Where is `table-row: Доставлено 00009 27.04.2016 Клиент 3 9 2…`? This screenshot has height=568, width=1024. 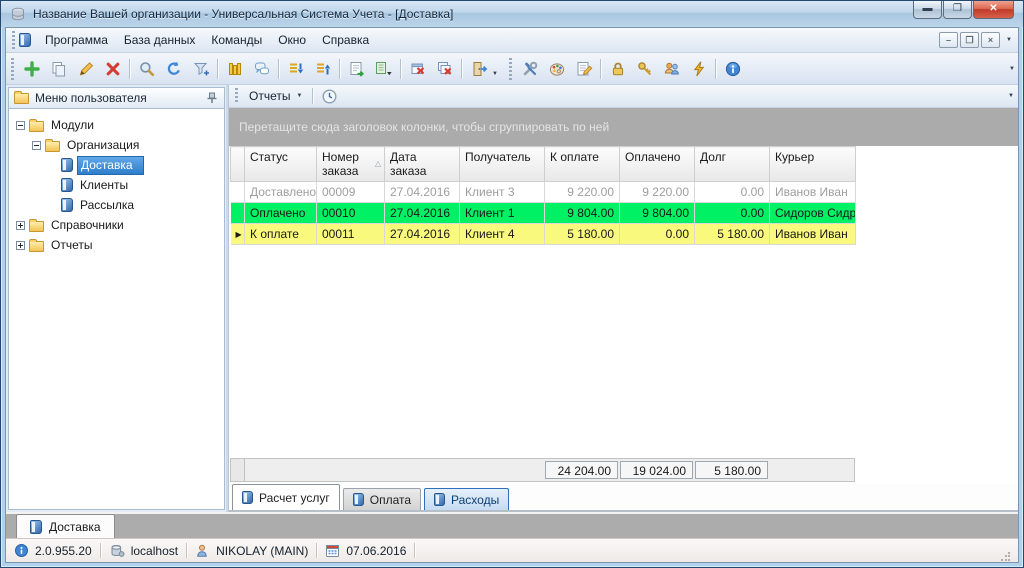
table-row: Доставлено 00009 27.04.2016 Клиент 3 9 2… is located at coordinates (543, 192).